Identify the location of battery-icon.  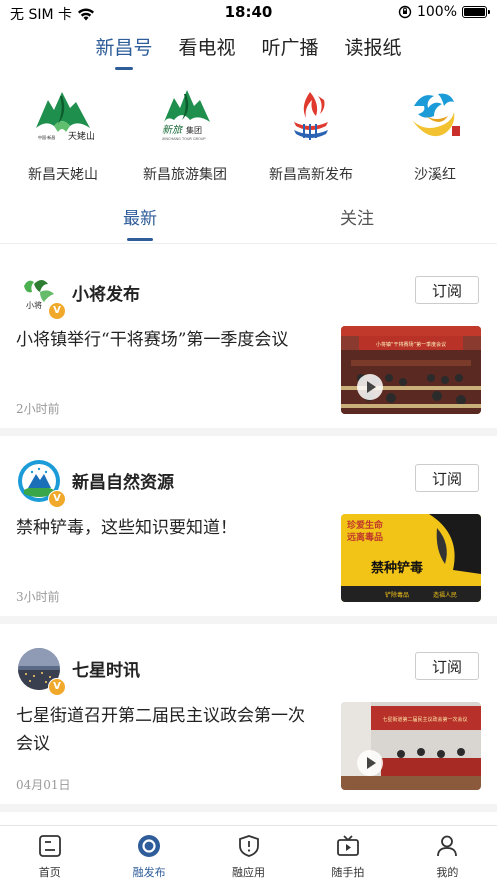
(476, 12).